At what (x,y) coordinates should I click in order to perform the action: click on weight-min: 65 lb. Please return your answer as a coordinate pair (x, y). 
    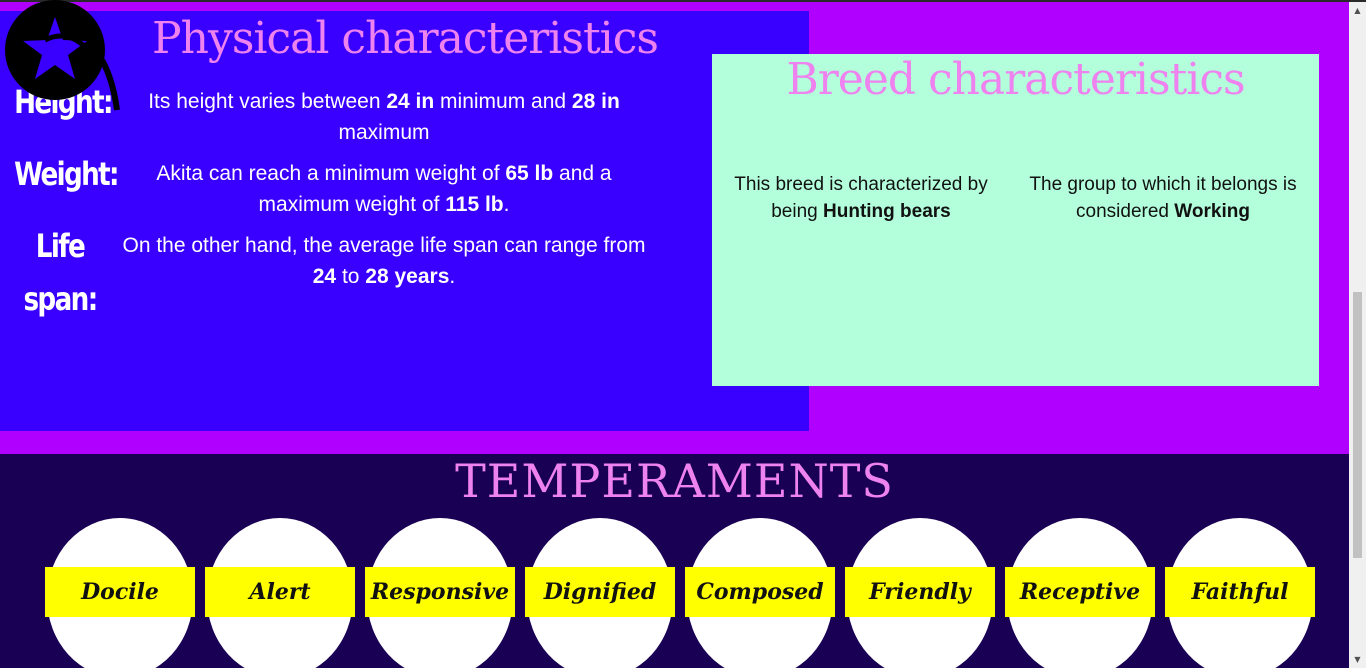
    Looking at the image, I should click on (529, 173).